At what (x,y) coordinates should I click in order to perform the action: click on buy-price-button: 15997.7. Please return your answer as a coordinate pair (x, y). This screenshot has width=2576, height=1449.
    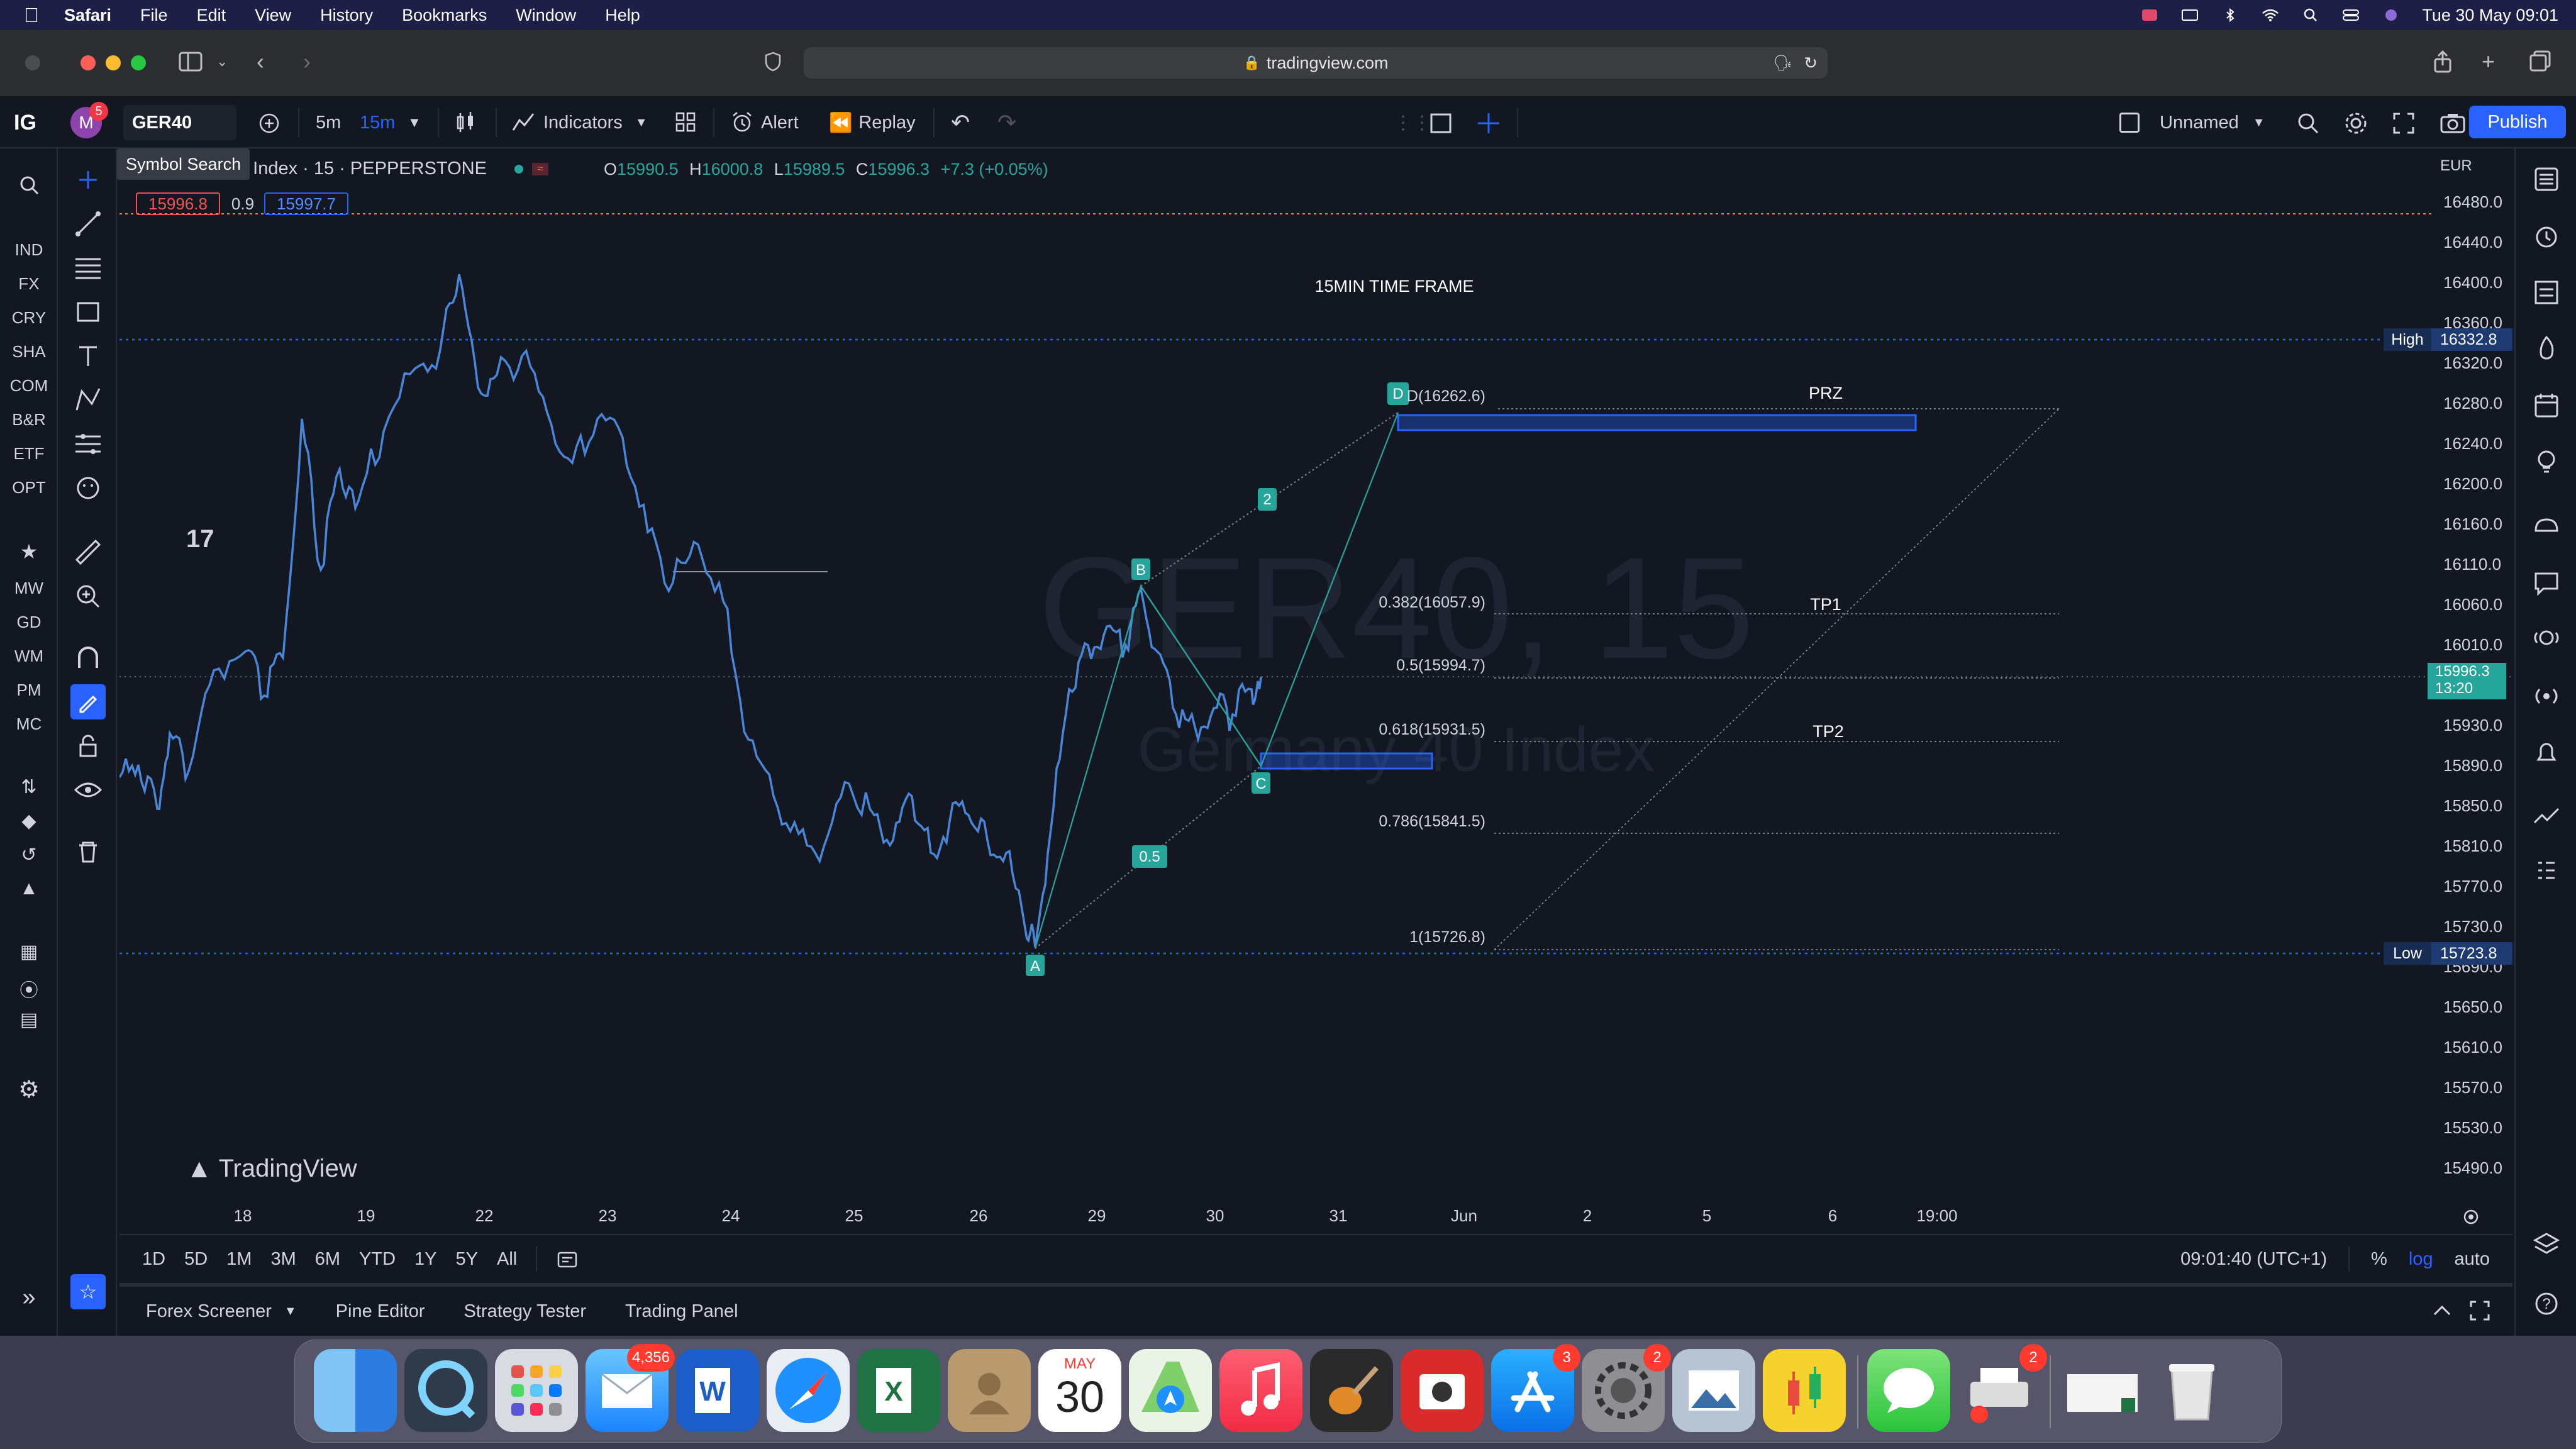
    Looking at the image, I should click on (306, 203).